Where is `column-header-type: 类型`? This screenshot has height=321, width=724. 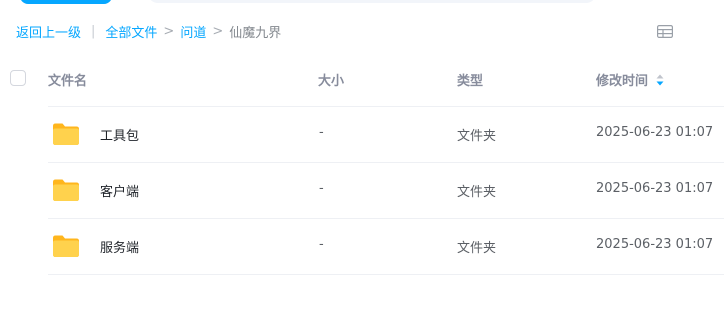
column-header-type: 类型 is located at coordinates (470, 79).